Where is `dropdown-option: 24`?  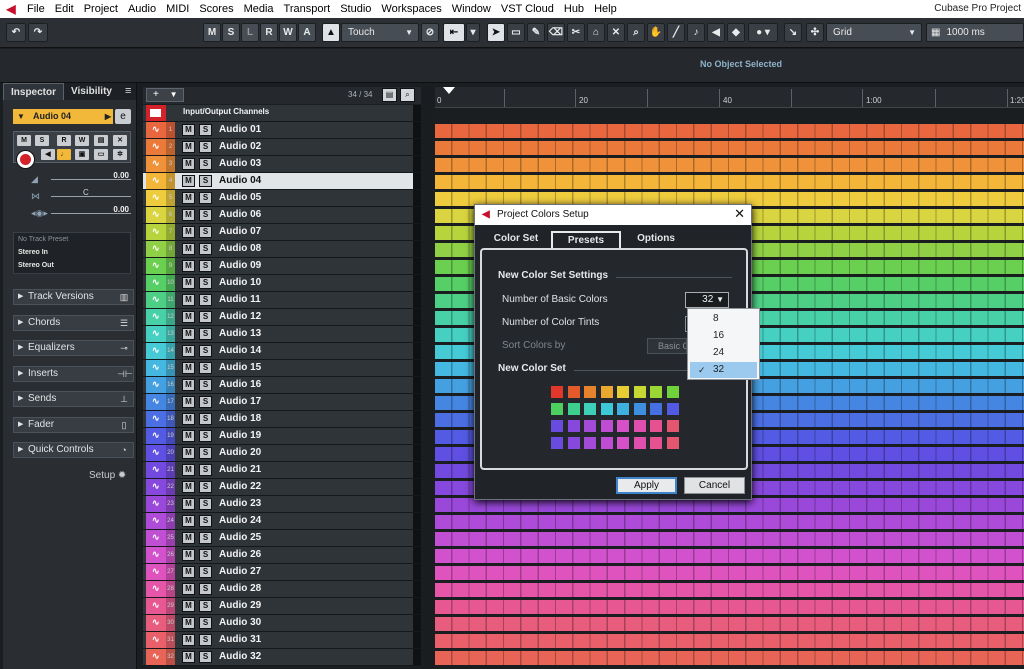 dropdown-option: 24 is located at coordinates (723, 353).